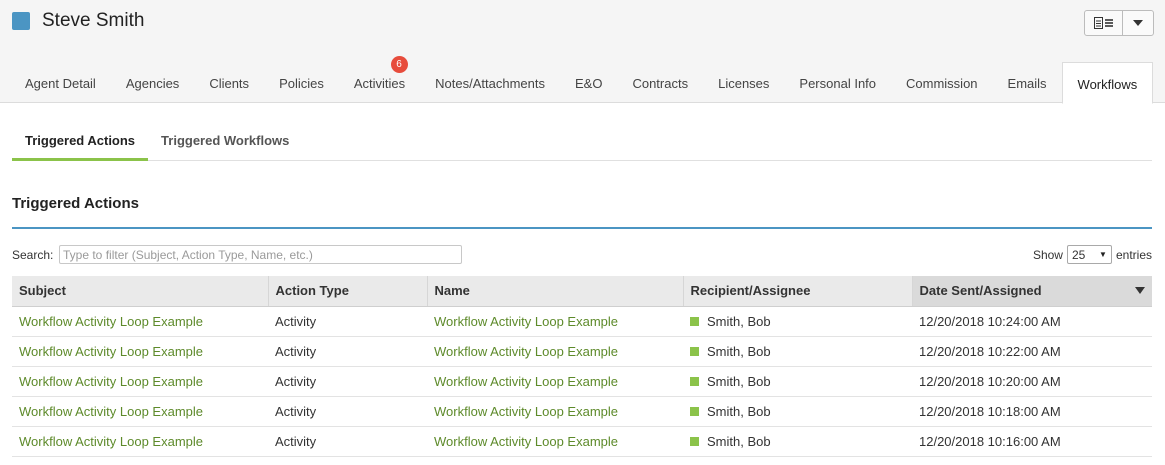  What do you see at coordinates (1140, 290) in the screenshot?
I see `sort-descending-icon` at bounding box center [1140, 290].